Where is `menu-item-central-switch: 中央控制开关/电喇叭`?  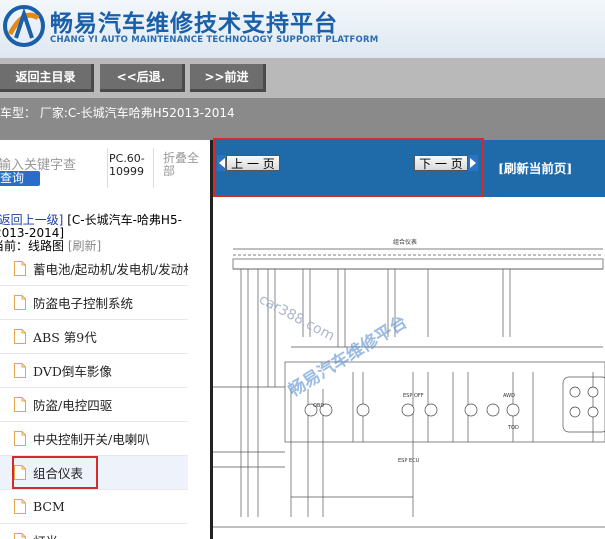
menu-item-central-switch: 中央控制开关/电喇叭 is located at coordinates (94, 439).